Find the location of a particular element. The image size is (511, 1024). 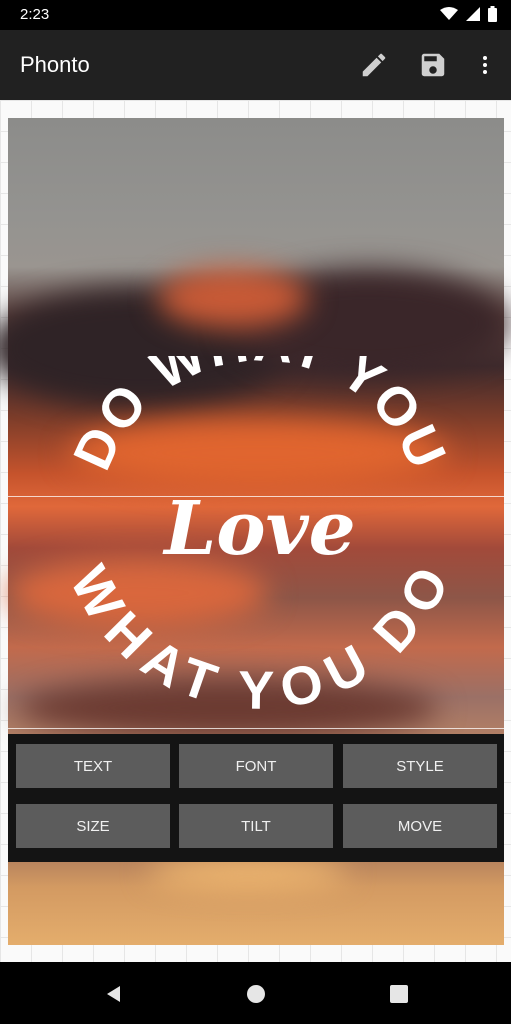

home-icon is located at coordinates (256, 994).